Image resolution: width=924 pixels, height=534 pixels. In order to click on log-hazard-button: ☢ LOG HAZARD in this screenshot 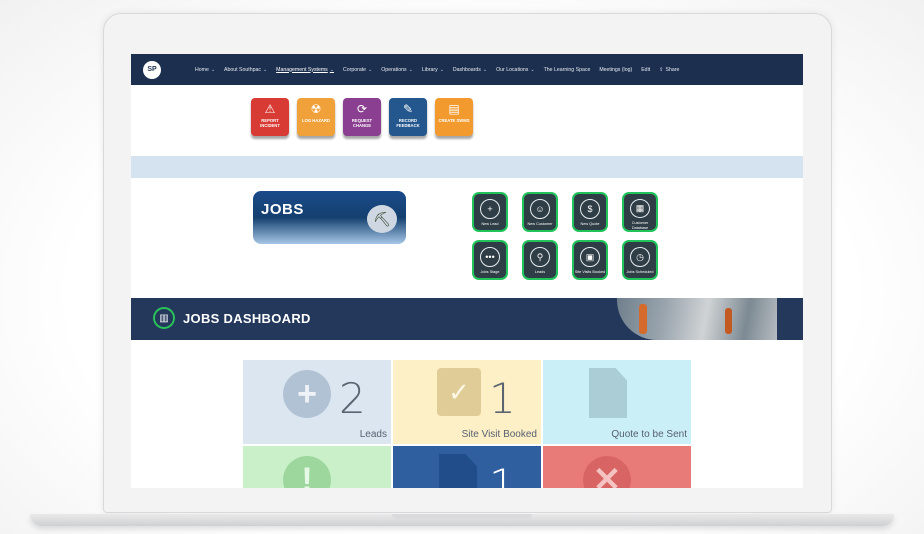, I will do `click(316, 117)`.